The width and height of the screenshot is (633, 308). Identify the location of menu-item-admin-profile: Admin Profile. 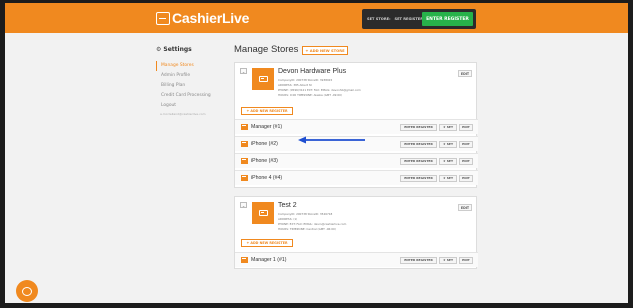
(191, 76).